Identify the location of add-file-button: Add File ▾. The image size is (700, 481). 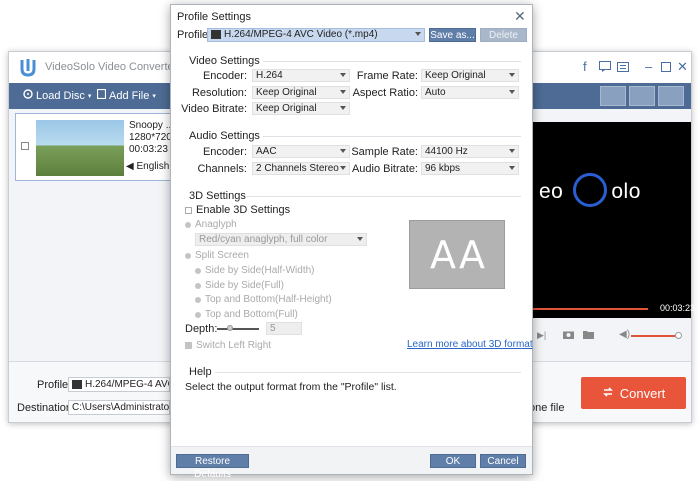
(126, 95).